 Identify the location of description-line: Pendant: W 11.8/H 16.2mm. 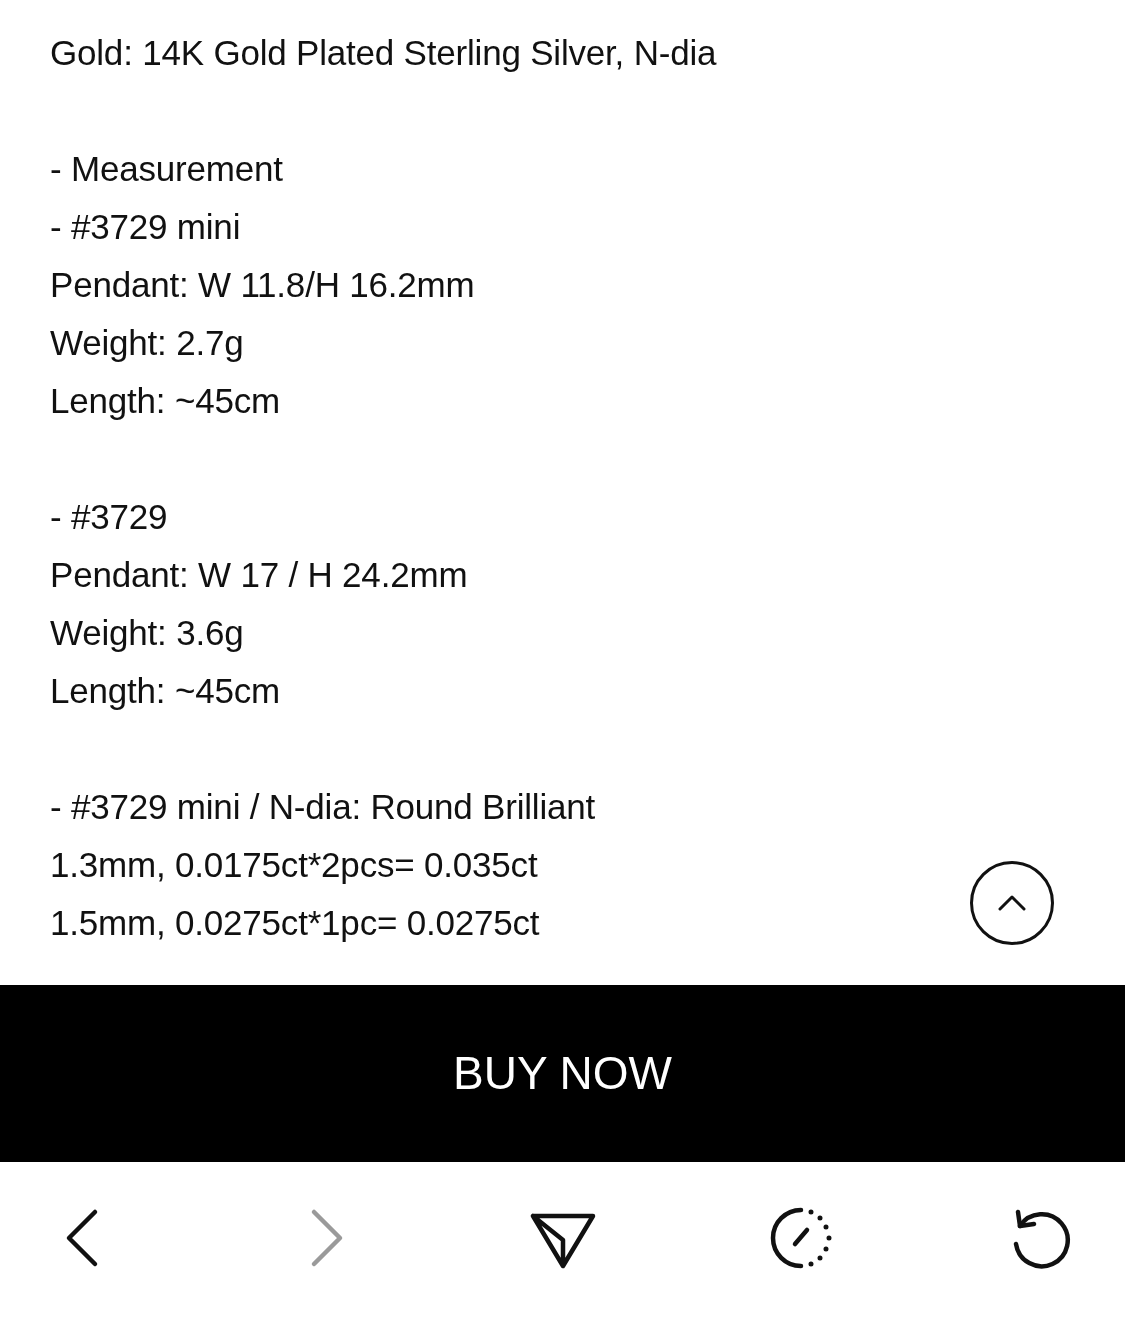
(262, 285).